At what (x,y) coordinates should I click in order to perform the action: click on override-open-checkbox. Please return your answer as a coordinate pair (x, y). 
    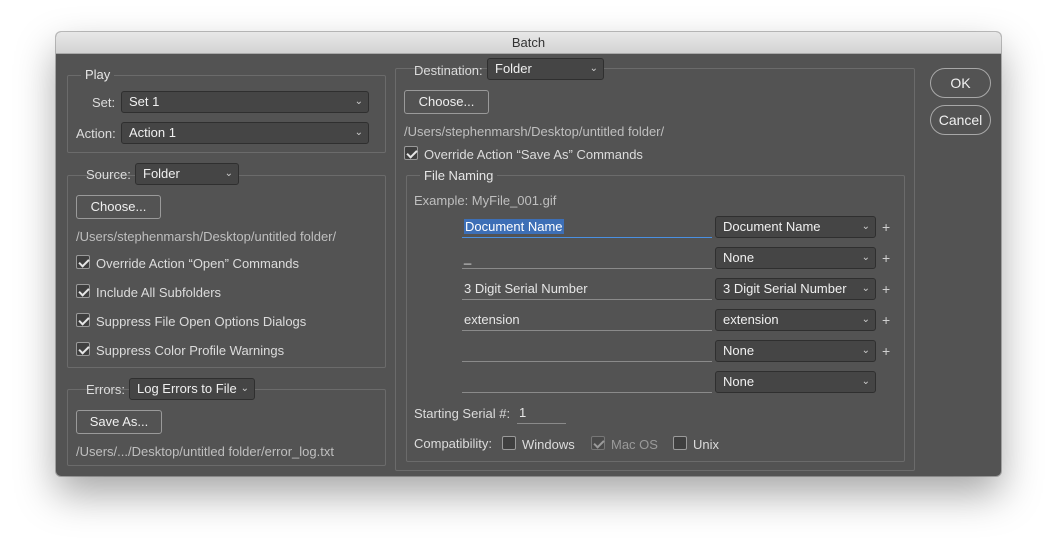
    Looking at the image, I should click on (83, 262).